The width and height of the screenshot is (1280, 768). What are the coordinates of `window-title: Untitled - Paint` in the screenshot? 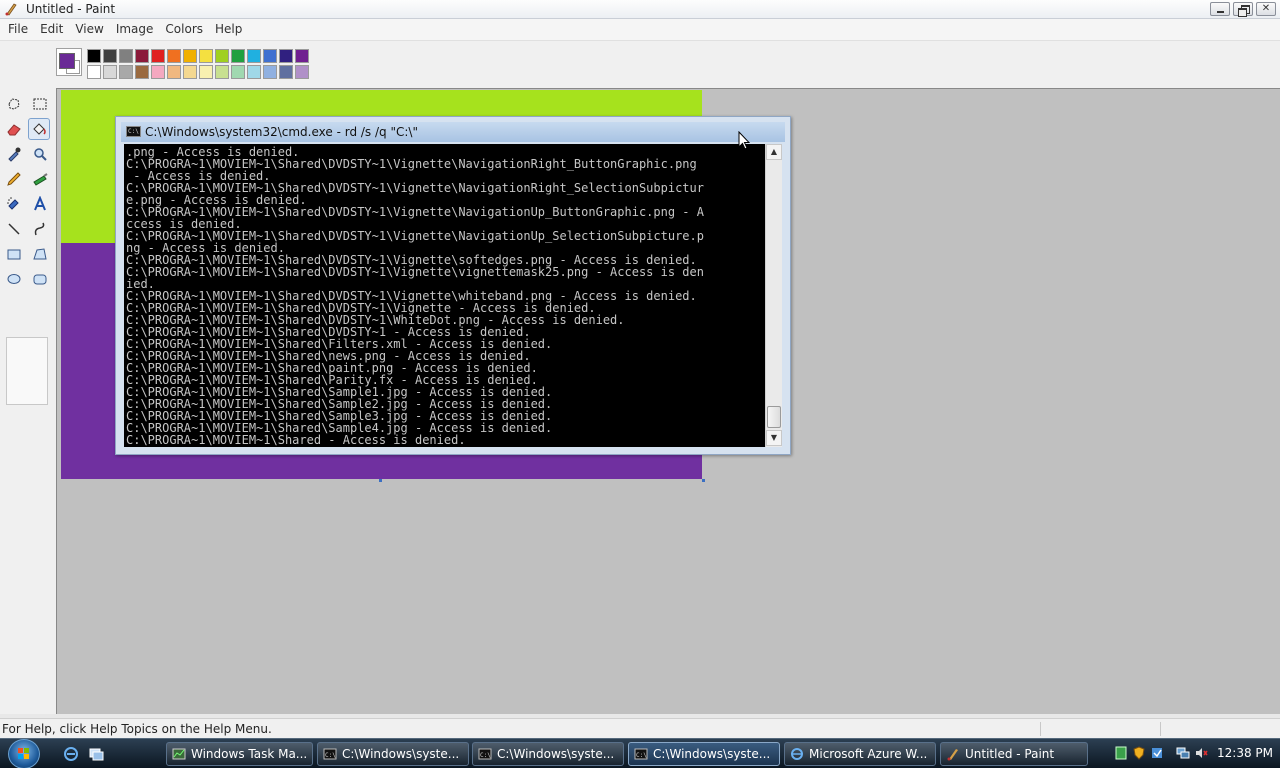 It's located at (71, 9).